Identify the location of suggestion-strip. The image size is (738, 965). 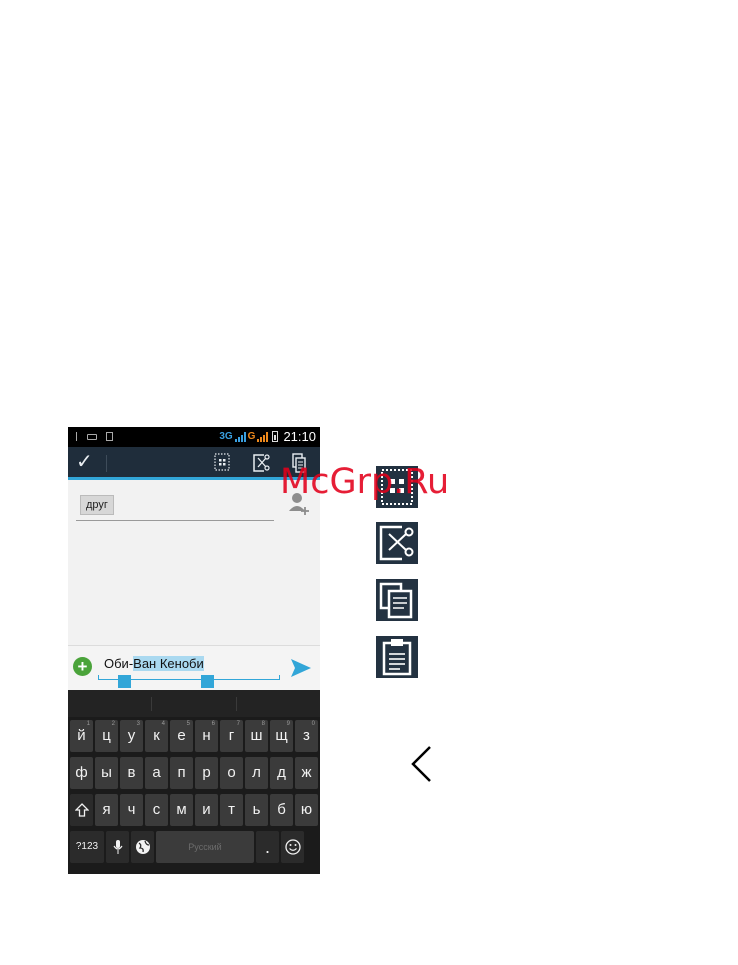
(194, 703).